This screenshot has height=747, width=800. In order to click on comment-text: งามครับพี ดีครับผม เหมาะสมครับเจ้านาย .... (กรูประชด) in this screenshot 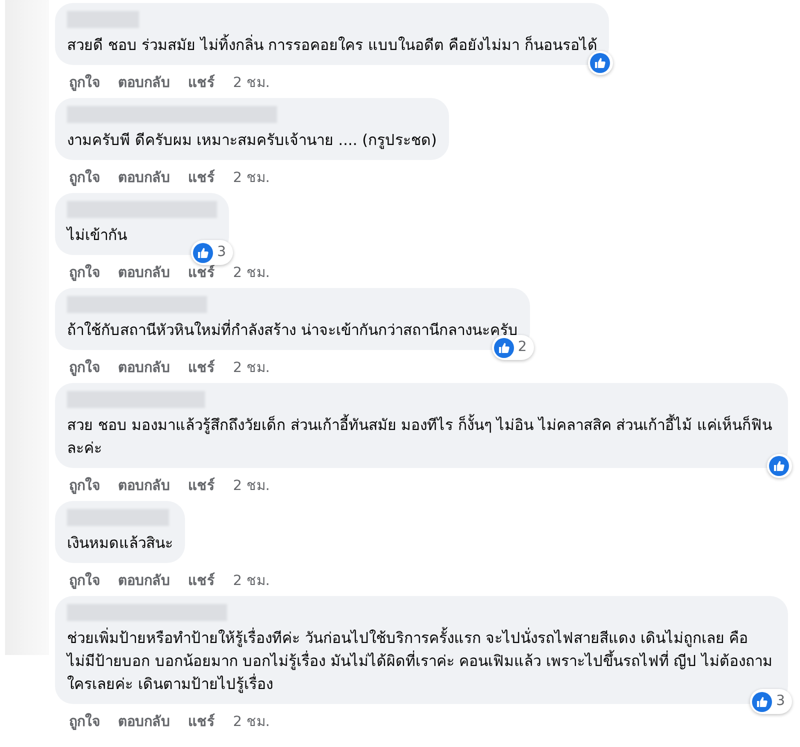, I will do `click(252, 140)`.